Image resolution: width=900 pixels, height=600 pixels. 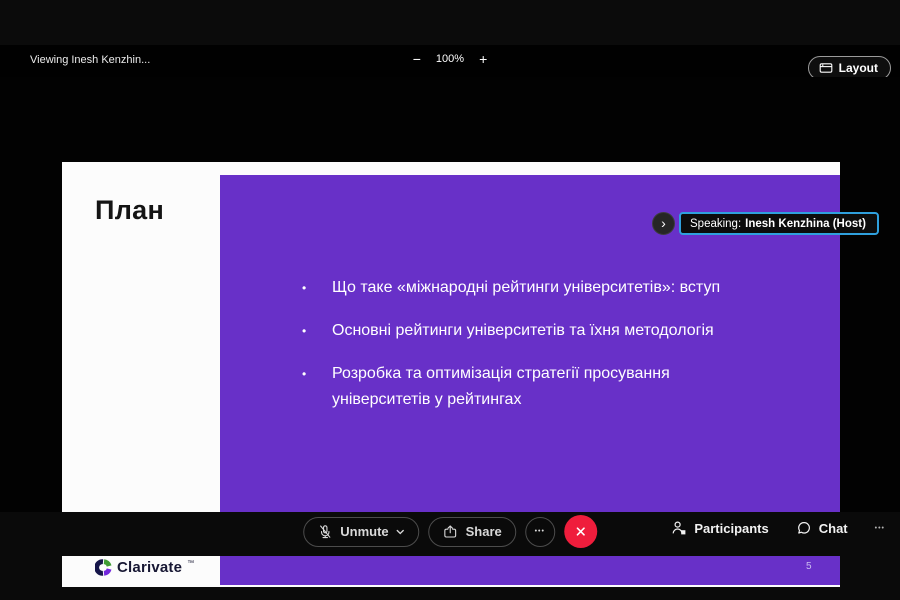 I want to click on active-speaker-indicator: › Speaking: Inesh Kenzhina (Host), so click(x=765, y=223).